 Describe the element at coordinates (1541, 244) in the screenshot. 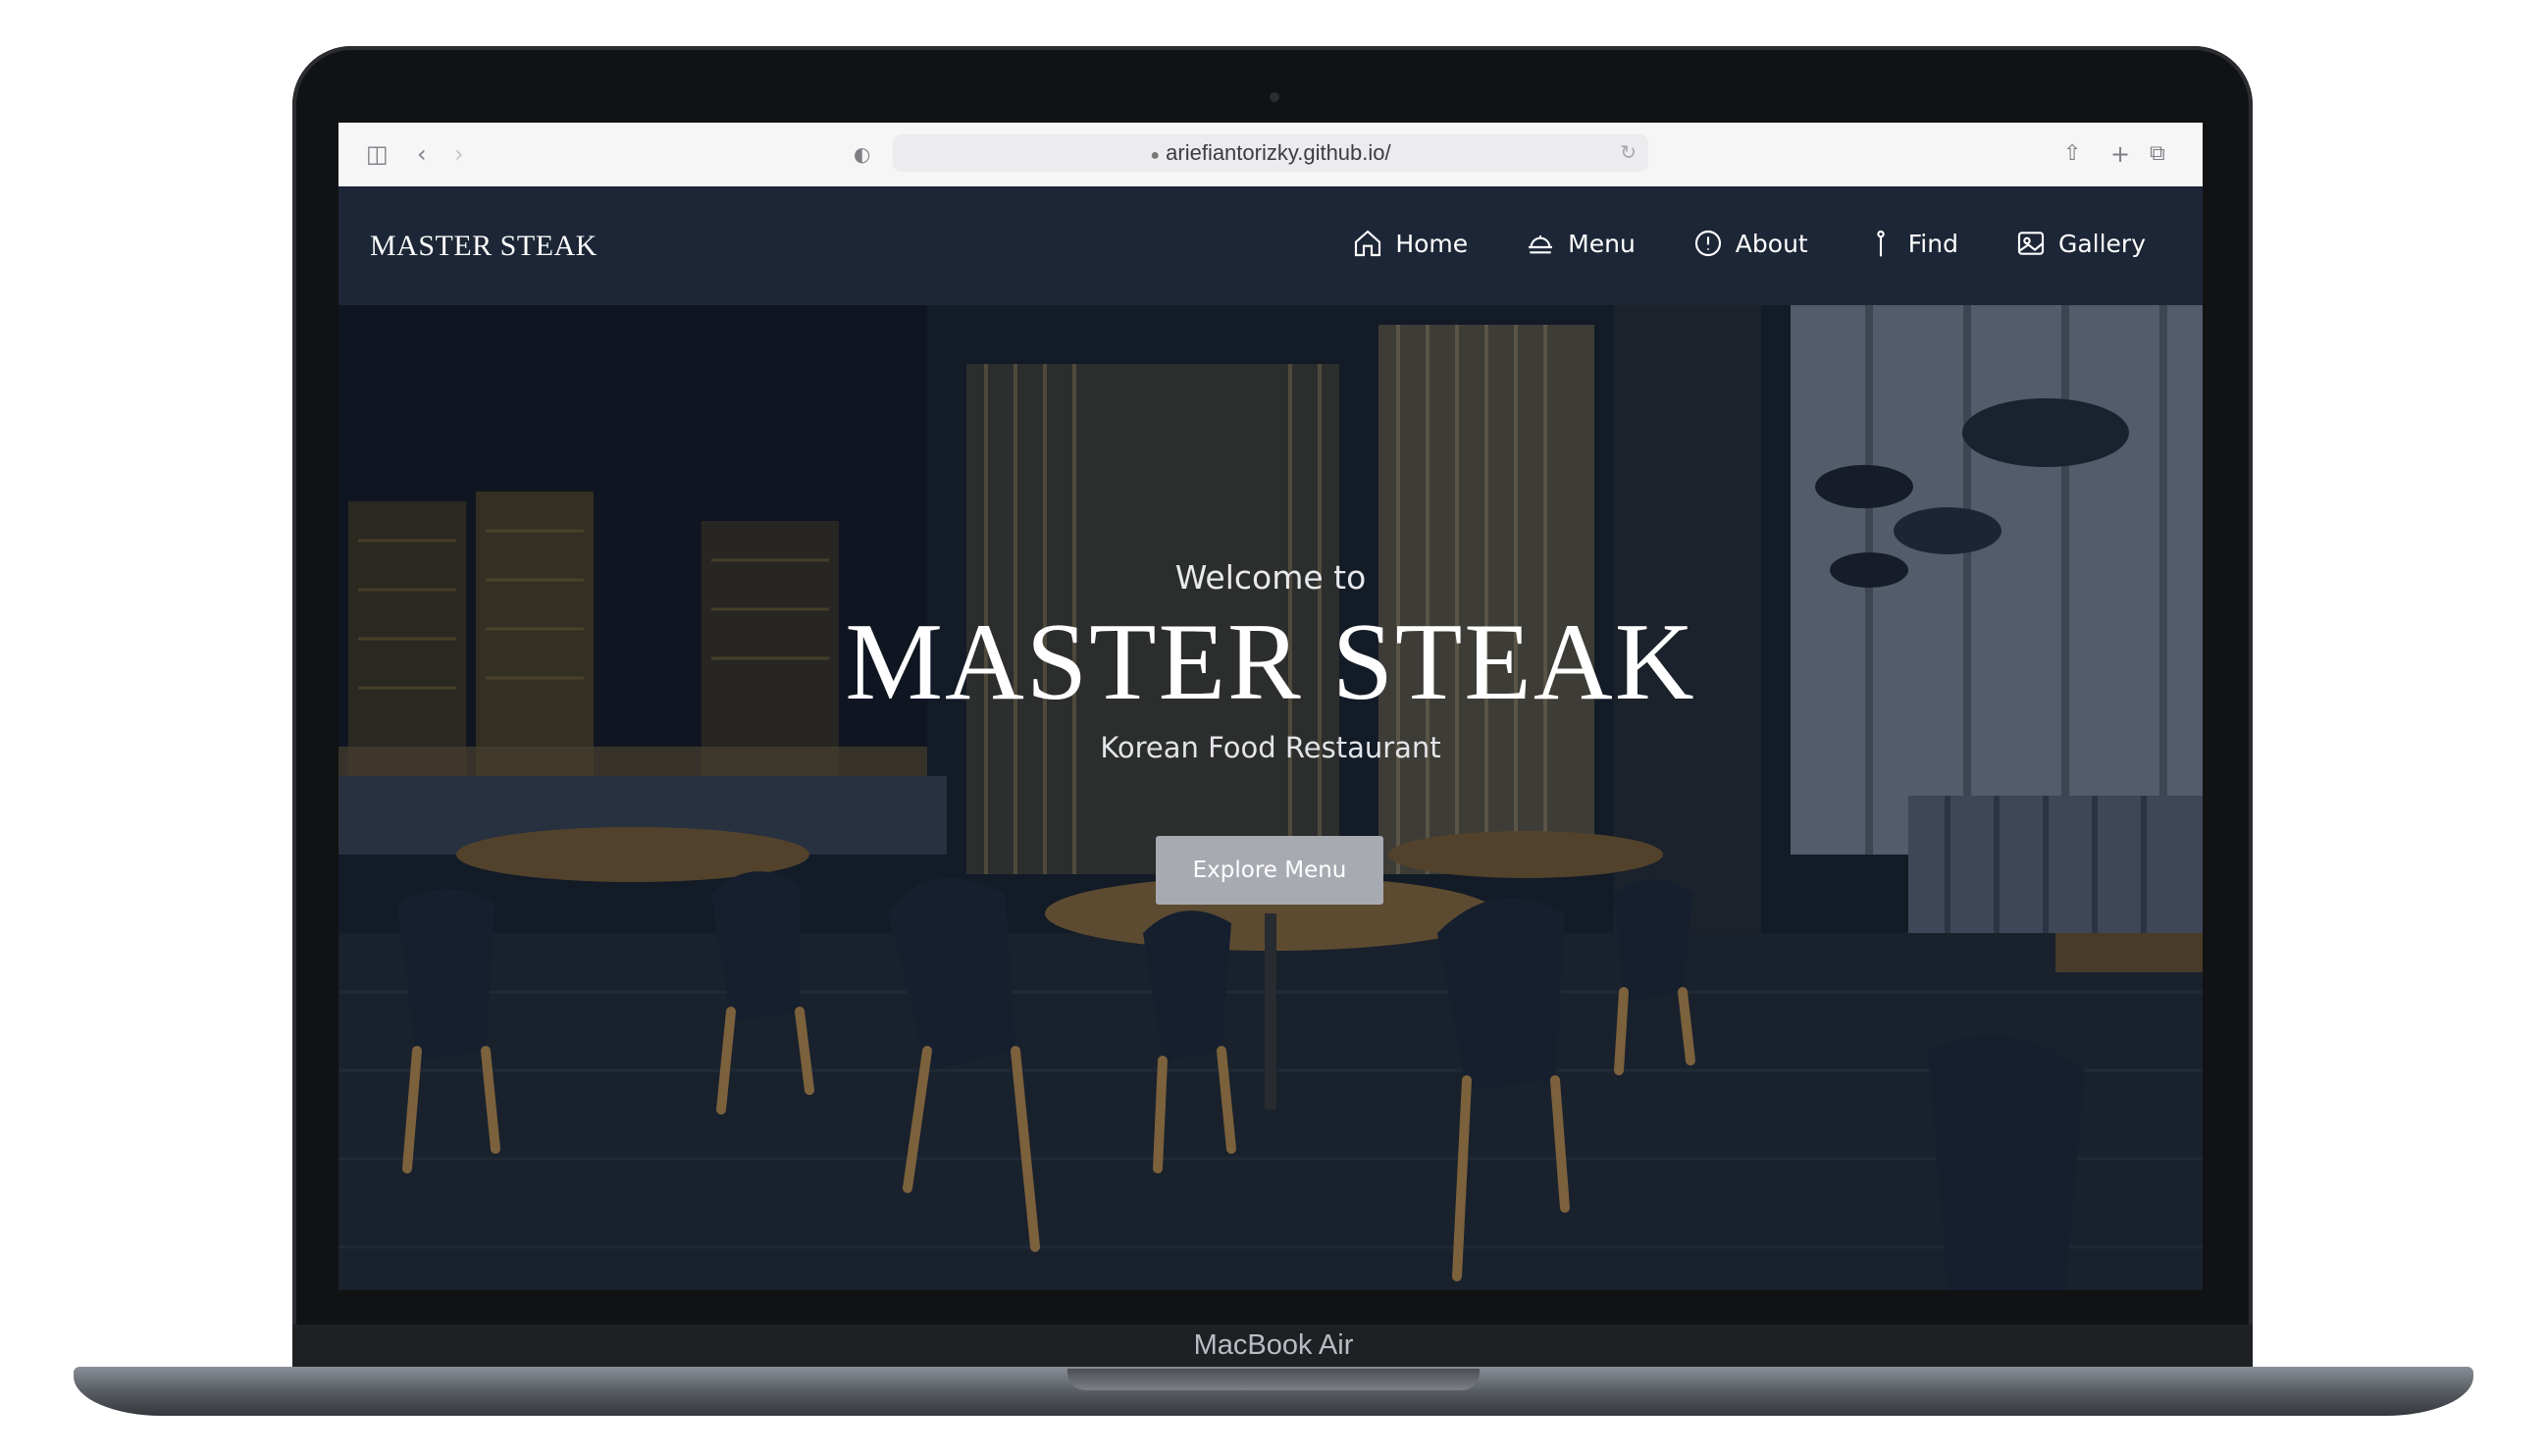

I see `menu-food-icon` at that location.